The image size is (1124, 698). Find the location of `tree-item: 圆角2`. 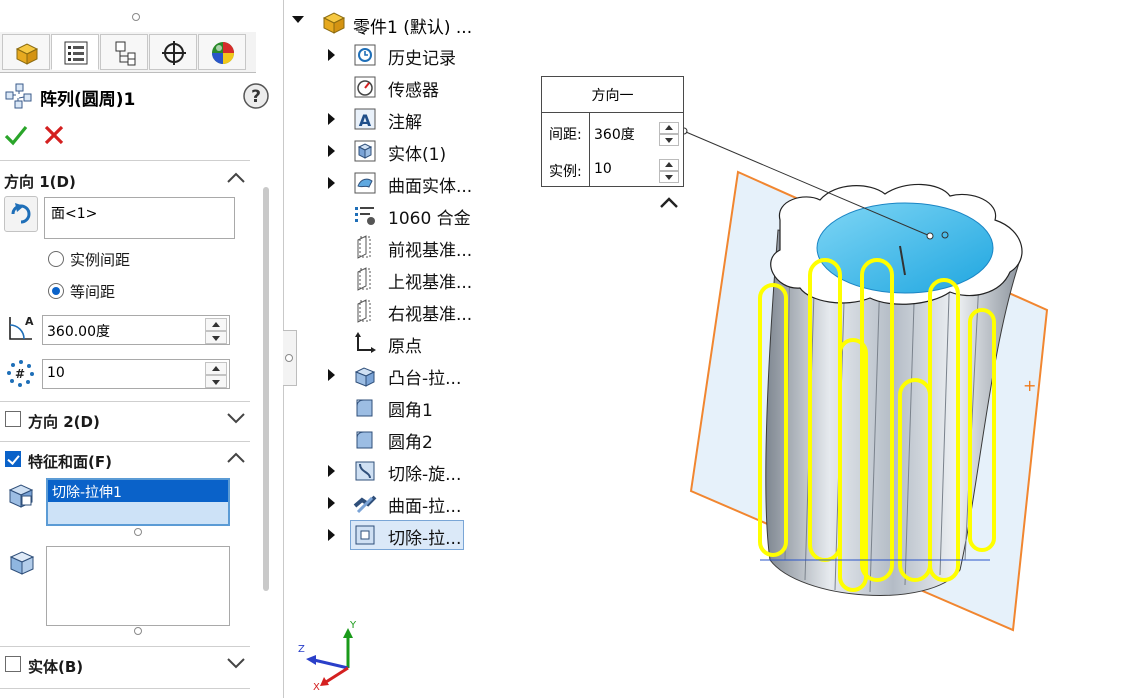

tree-item: 圆角2 is located at coordinates (405, 440).